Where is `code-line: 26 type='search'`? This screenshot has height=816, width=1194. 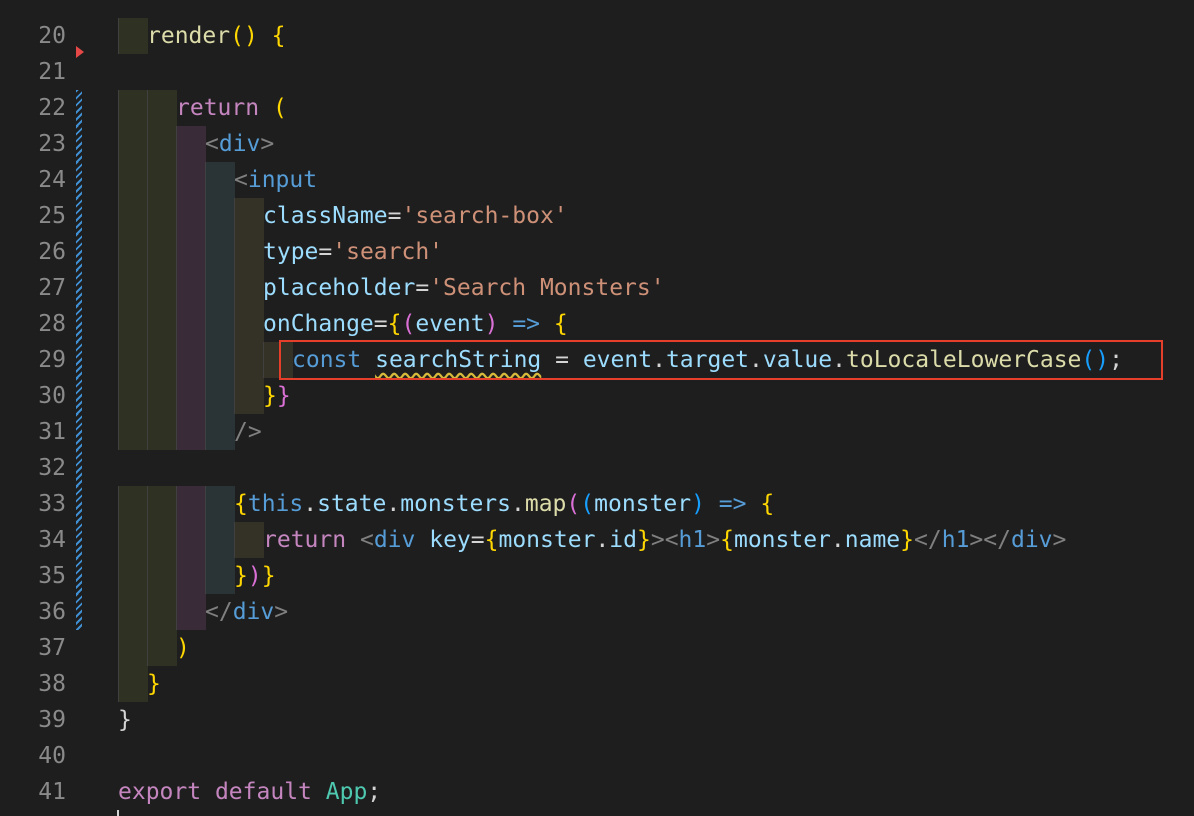
code-line: 26 type='search' is located at coordinates (597, 252).